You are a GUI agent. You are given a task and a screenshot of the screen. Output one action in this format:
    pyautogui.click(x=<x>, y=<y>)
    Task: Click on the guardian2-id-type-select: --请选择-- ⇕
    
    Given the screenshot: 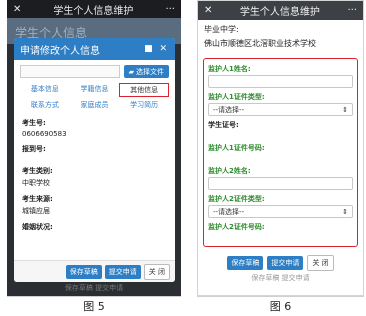 What is the action you would take?
    pyautogui.click(x=280, y=211)
    